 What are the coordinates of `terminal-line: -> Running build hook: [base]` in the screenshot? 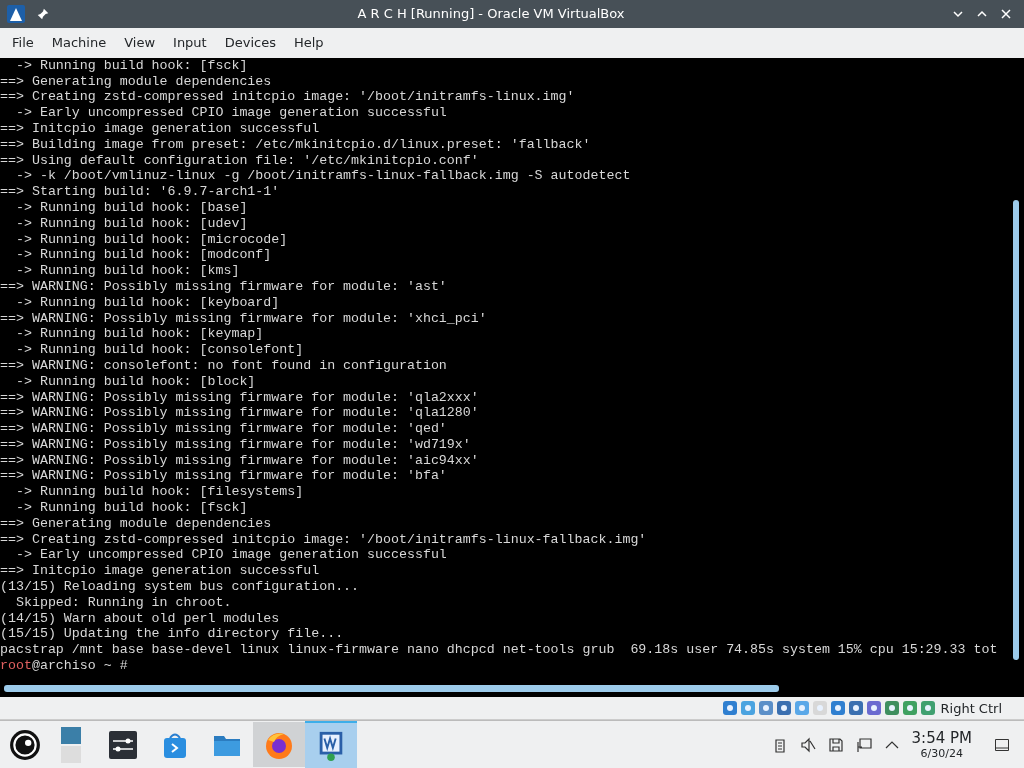 It's located at (131, 207).